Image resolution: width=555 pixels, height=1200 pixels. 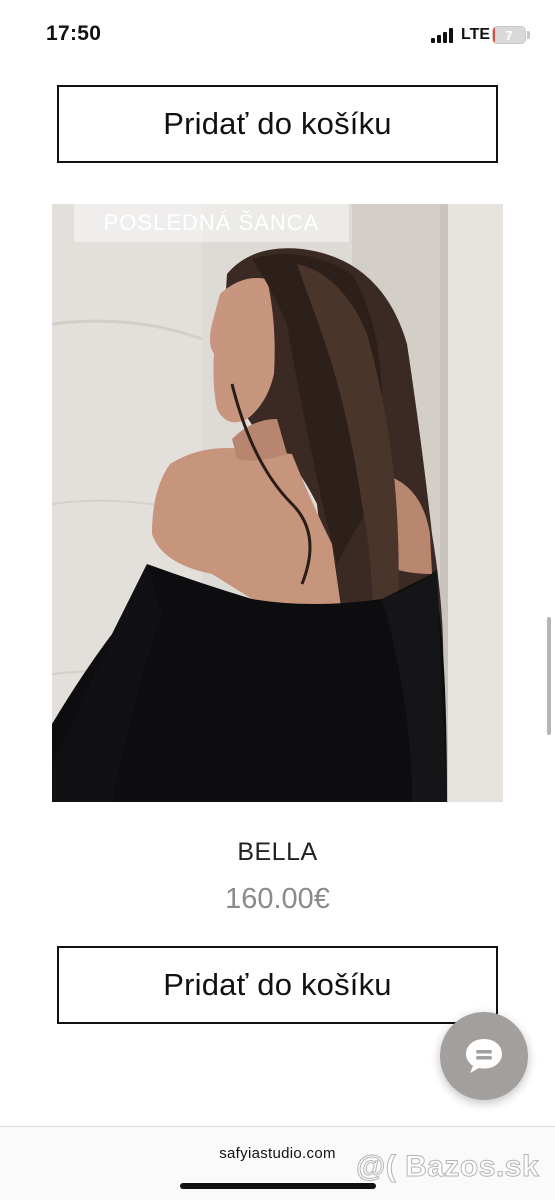 What do you see at coordinates (211, 223) in the screenshot?
I see `last-chance-badge: POSLEDNÁ ŠANCA` at bounding box center [211, 223].